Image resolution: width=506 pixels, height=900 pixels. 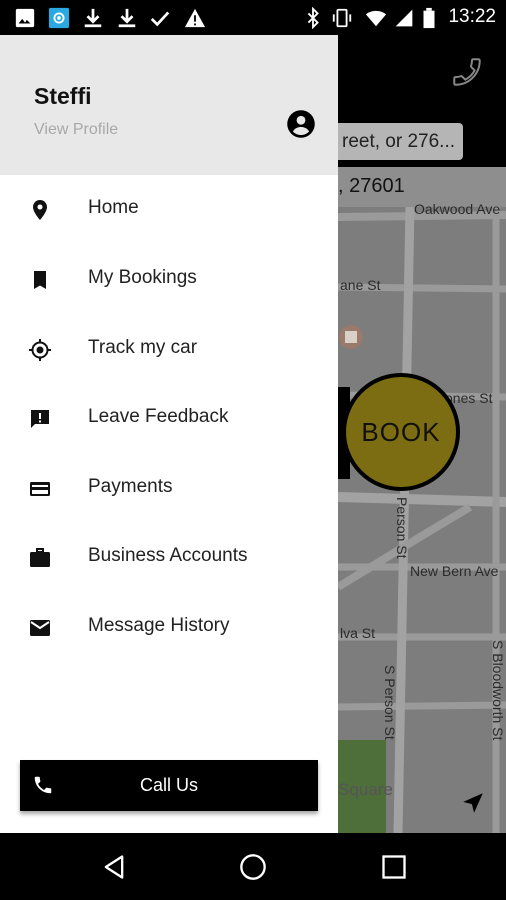 I want to click on menu-item-home: Home, so click(x=169, y=210).